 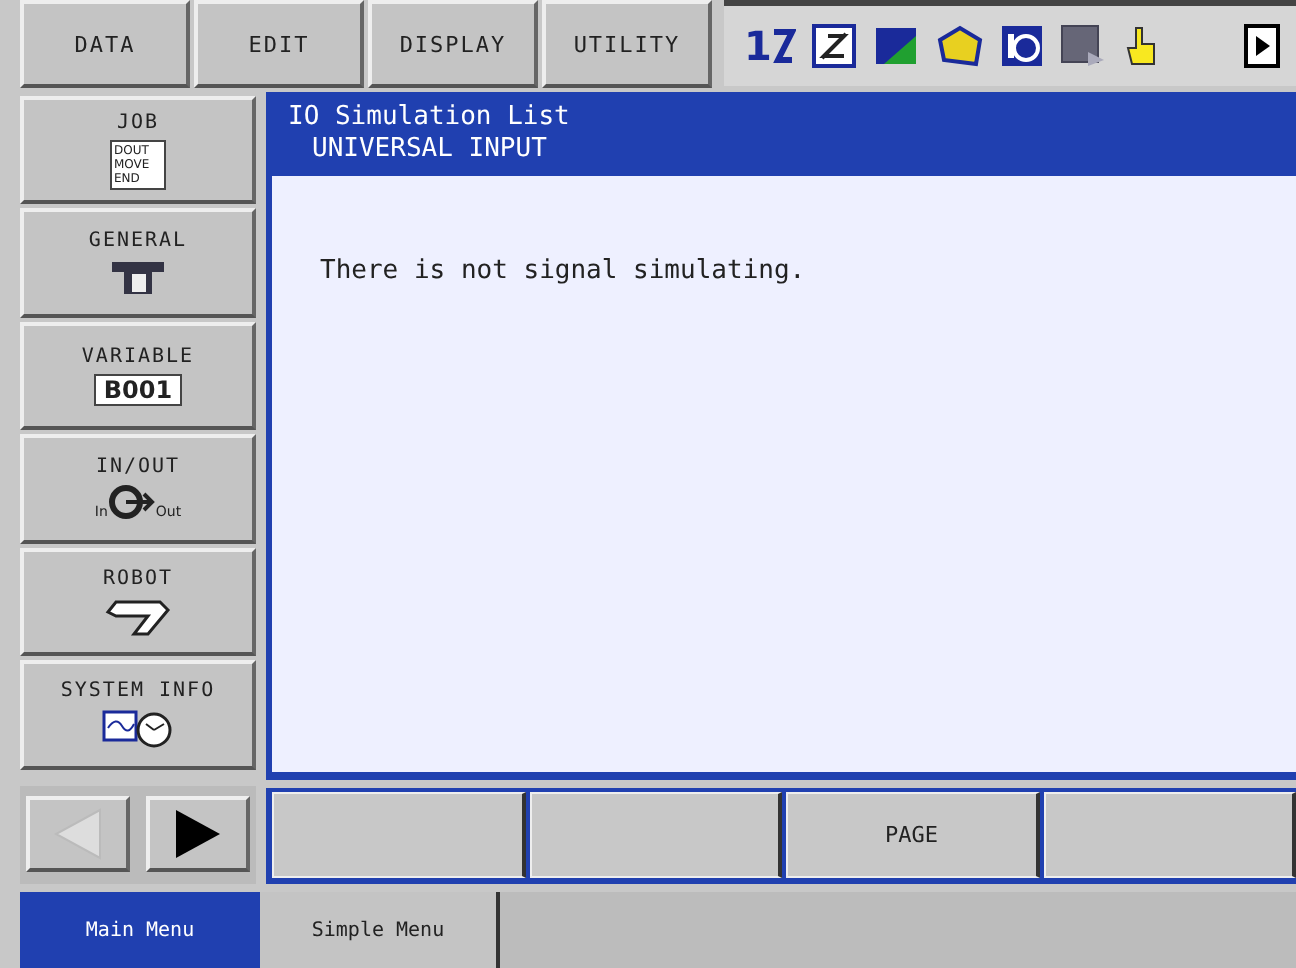 I want to click on main-menu-button: ROBOT, so click(x=138, y=602).